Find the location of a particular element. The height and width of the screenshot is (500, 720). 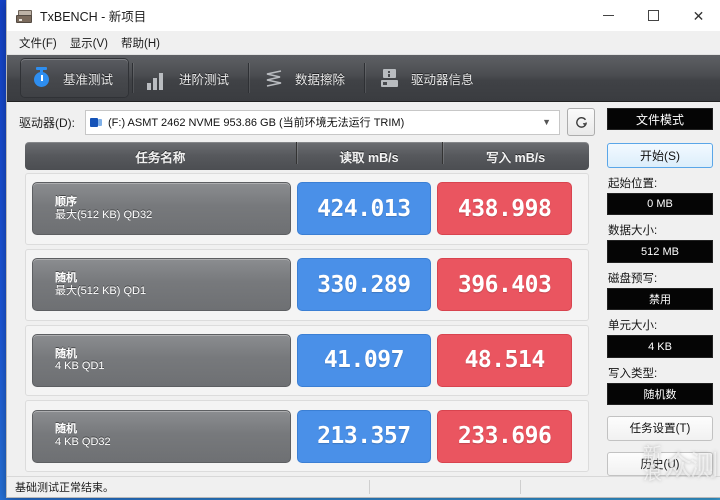

tab-benchmark-label: 基准测试 is located at coordinates (88, 79).